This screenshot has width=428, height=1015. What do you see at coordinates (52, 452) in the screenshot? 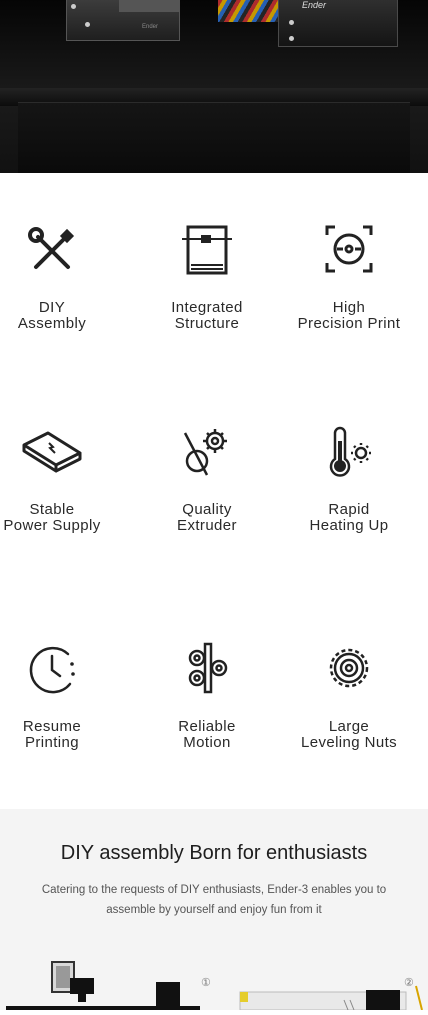
I see `power-supply-icon` at bounding box center [52, 452].